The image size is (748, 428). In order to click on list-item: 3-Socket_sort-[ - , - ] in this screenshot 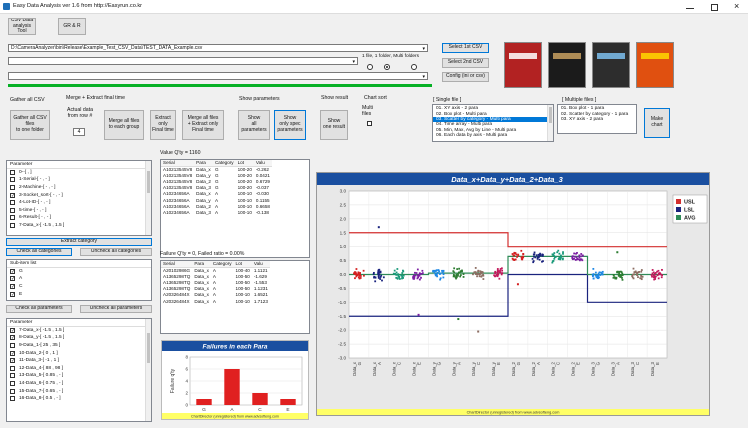, I will do `click(79, 195)`.